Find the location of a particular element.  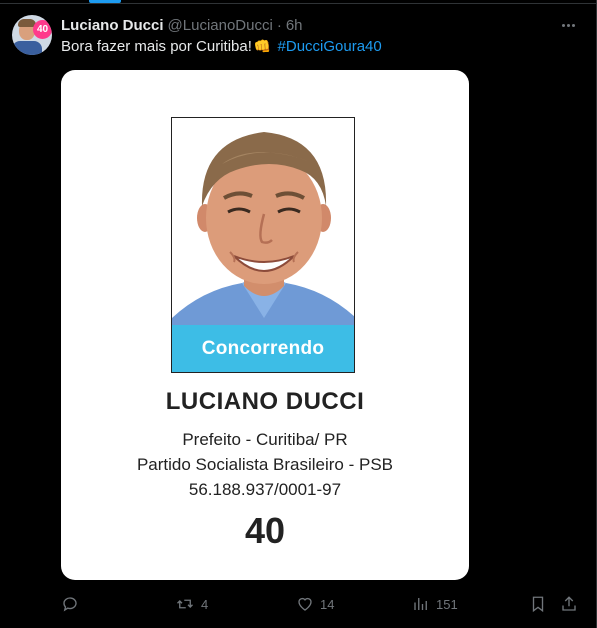

like-count: 14 is located at coordinates (327, 604).